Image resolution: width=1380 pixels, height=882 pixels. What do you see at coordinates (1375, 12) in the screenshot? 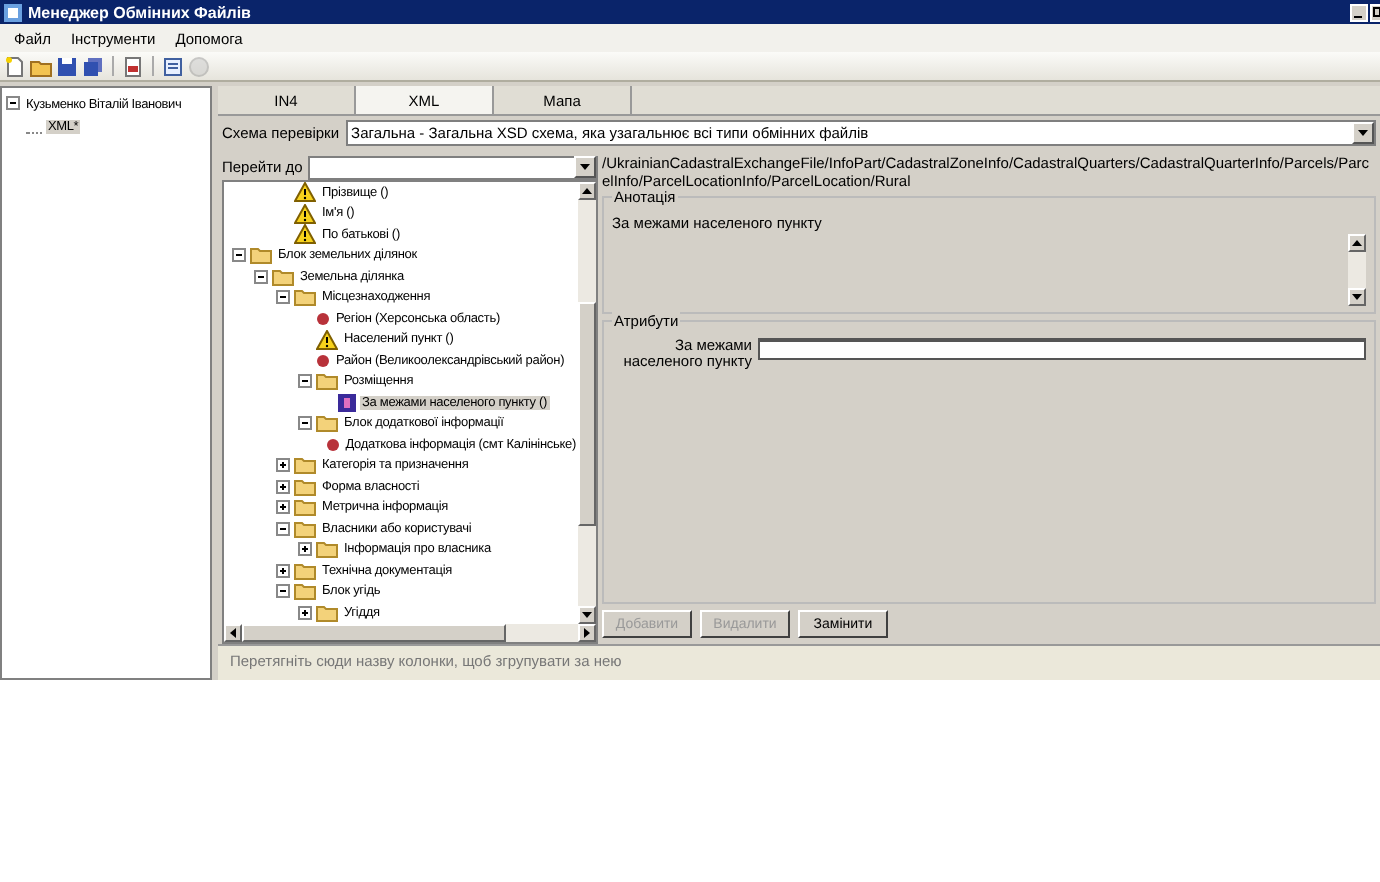
I see `maximize-icon` at bounding box center [1375, 12].